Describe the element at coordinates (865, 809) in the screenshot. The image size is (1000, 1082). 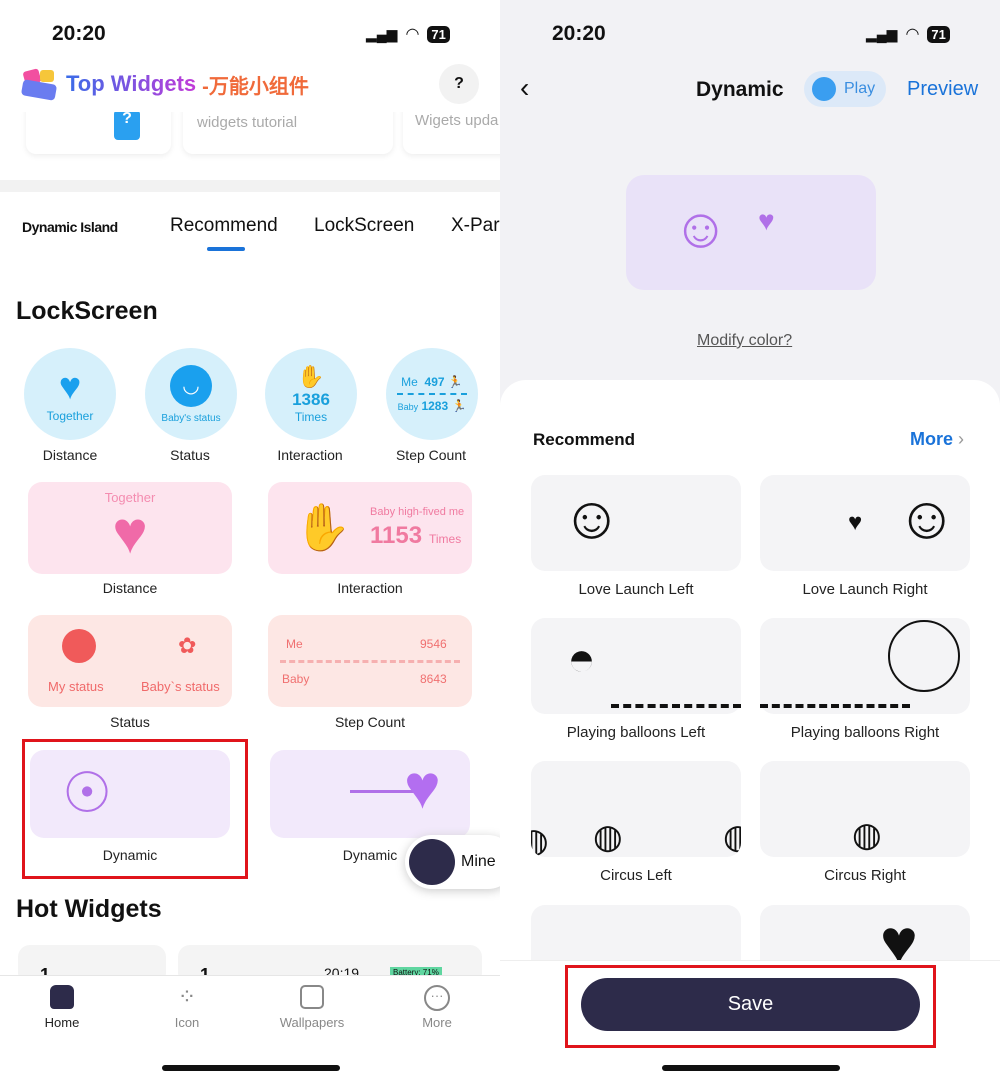
I see `item-card: ◍` at that location.